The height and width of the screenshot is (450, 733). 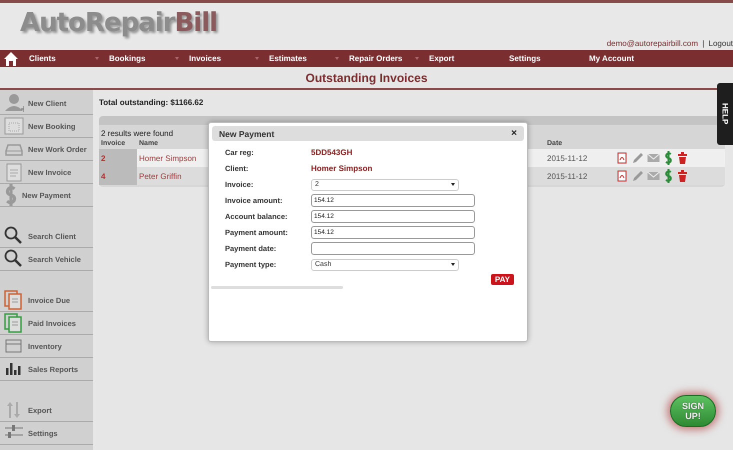 What do you see at coordinates (246, 133) in the screenshot?
I see `dialog-title: New Payment` at bounding box center [246, 133].